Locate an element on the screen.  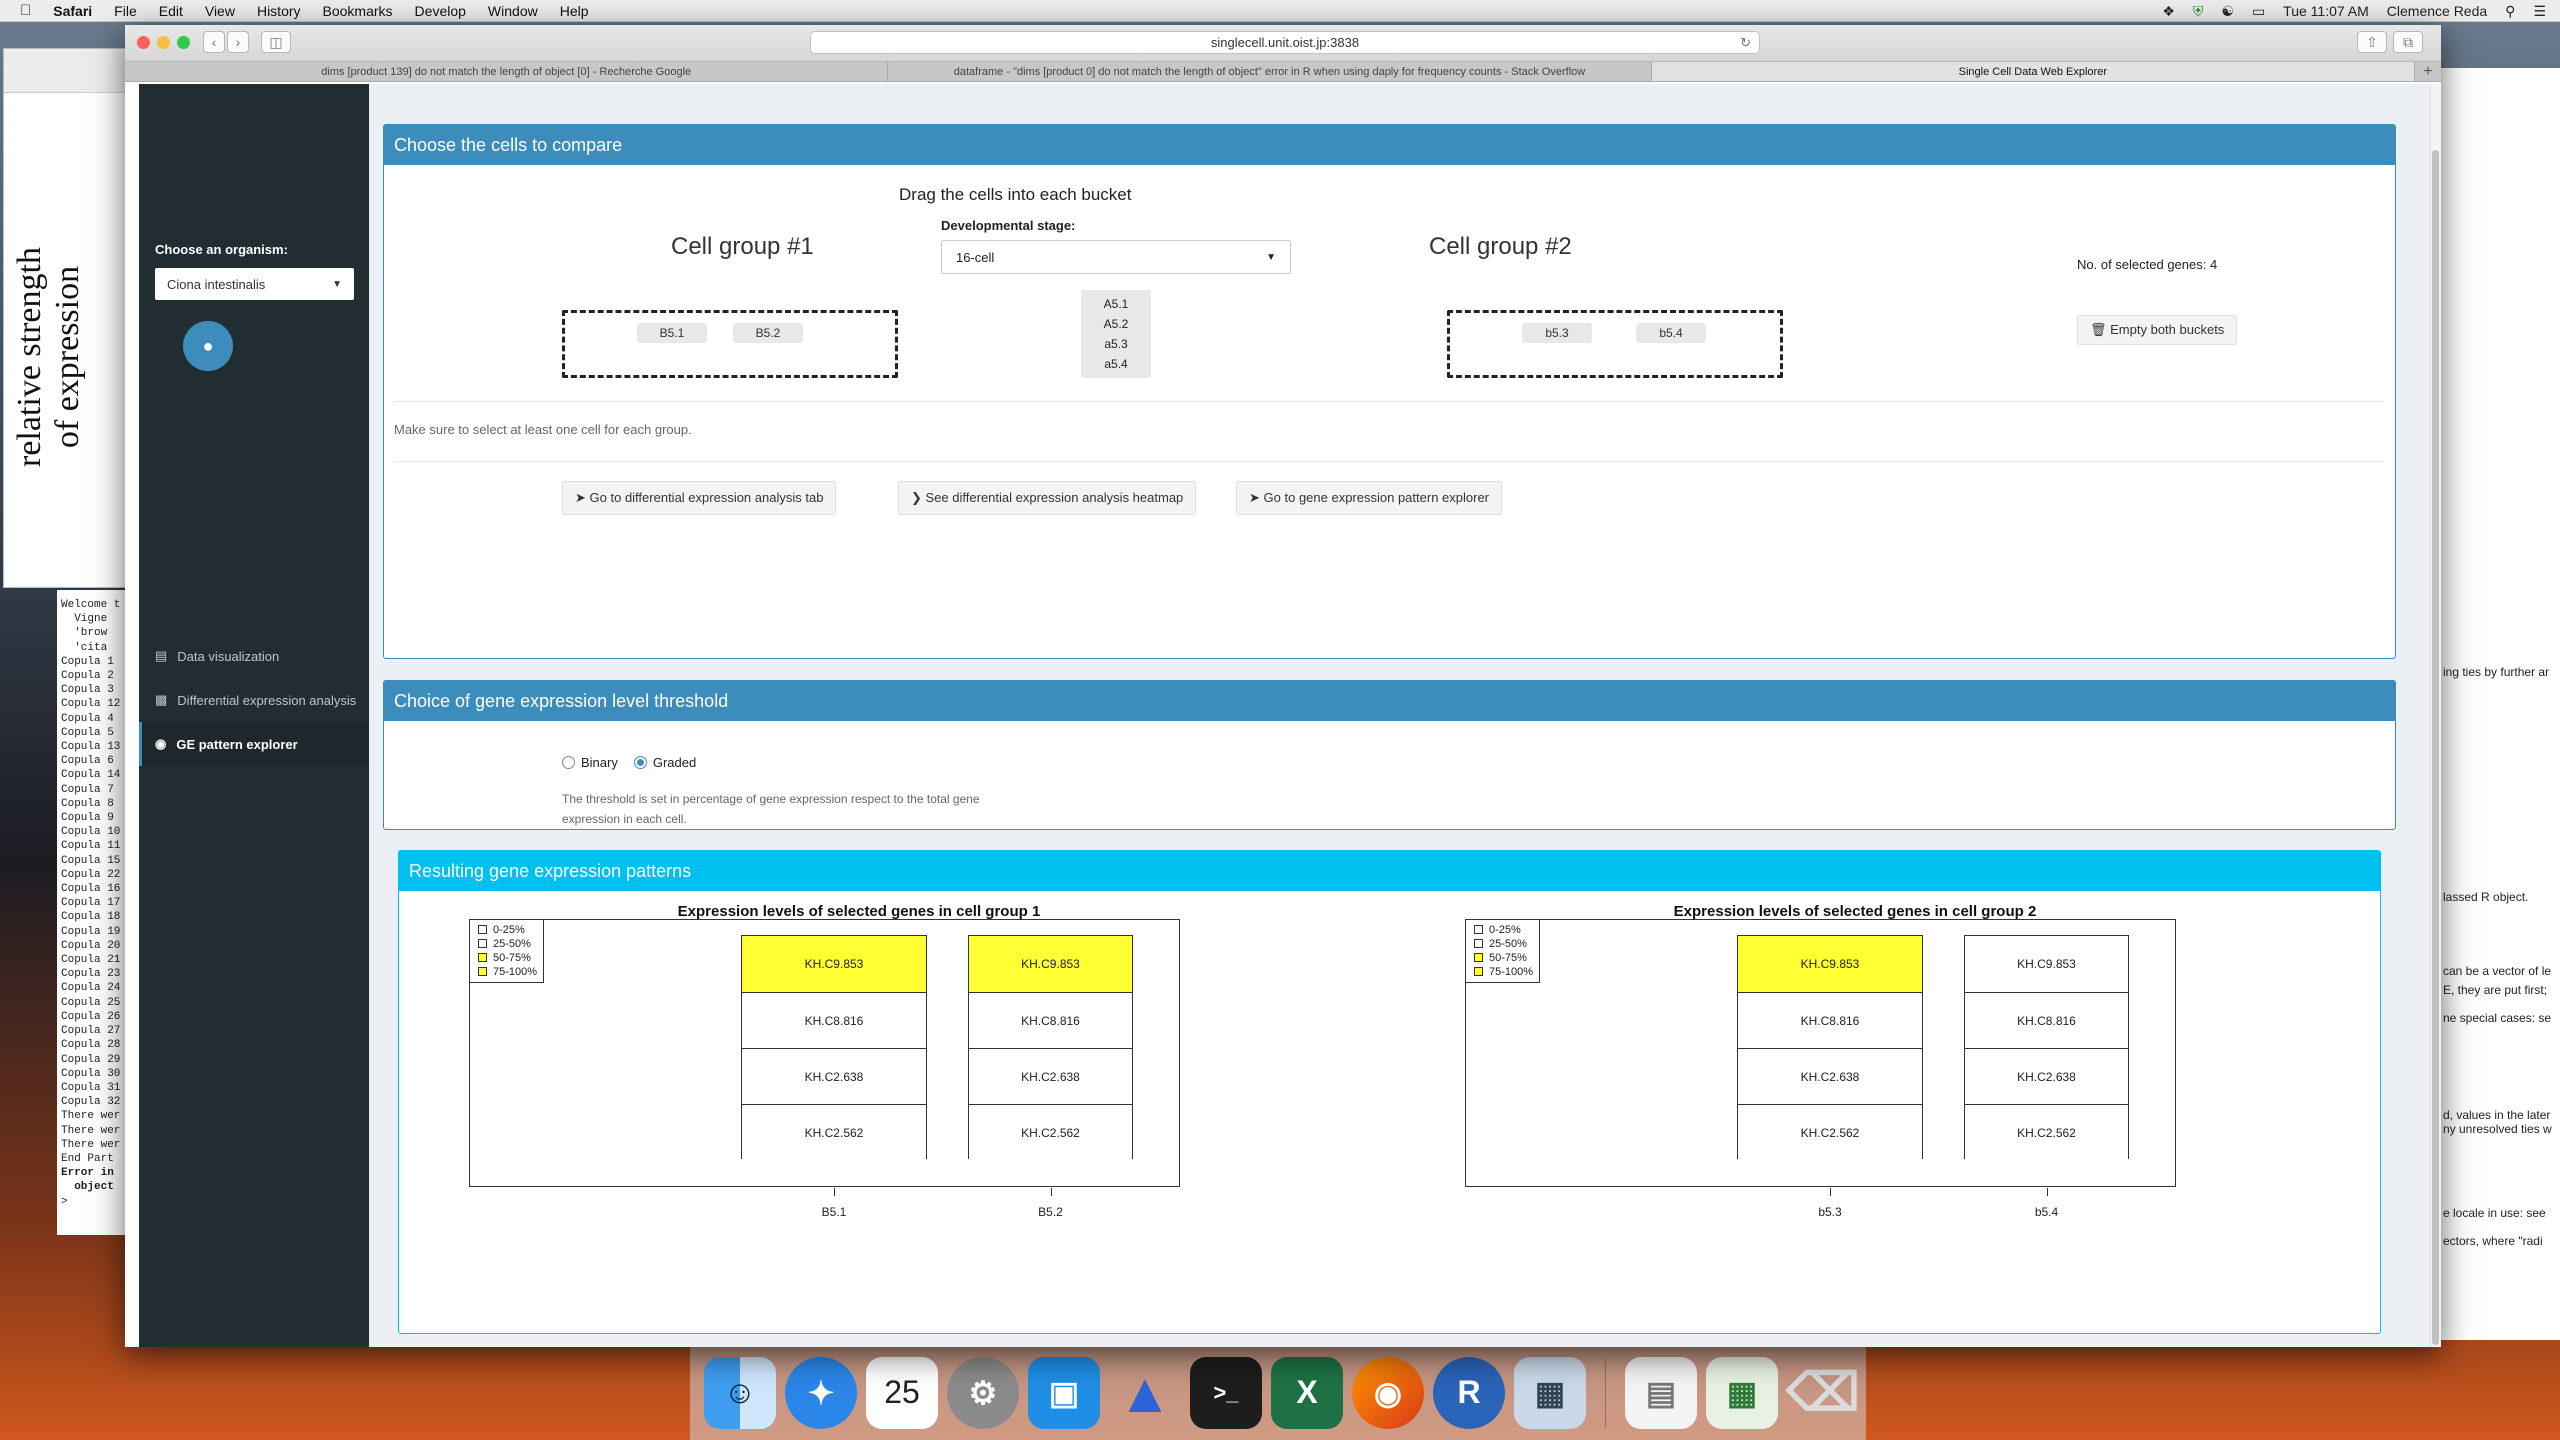
zoom-window-icon is located at coordinates (183, 42).